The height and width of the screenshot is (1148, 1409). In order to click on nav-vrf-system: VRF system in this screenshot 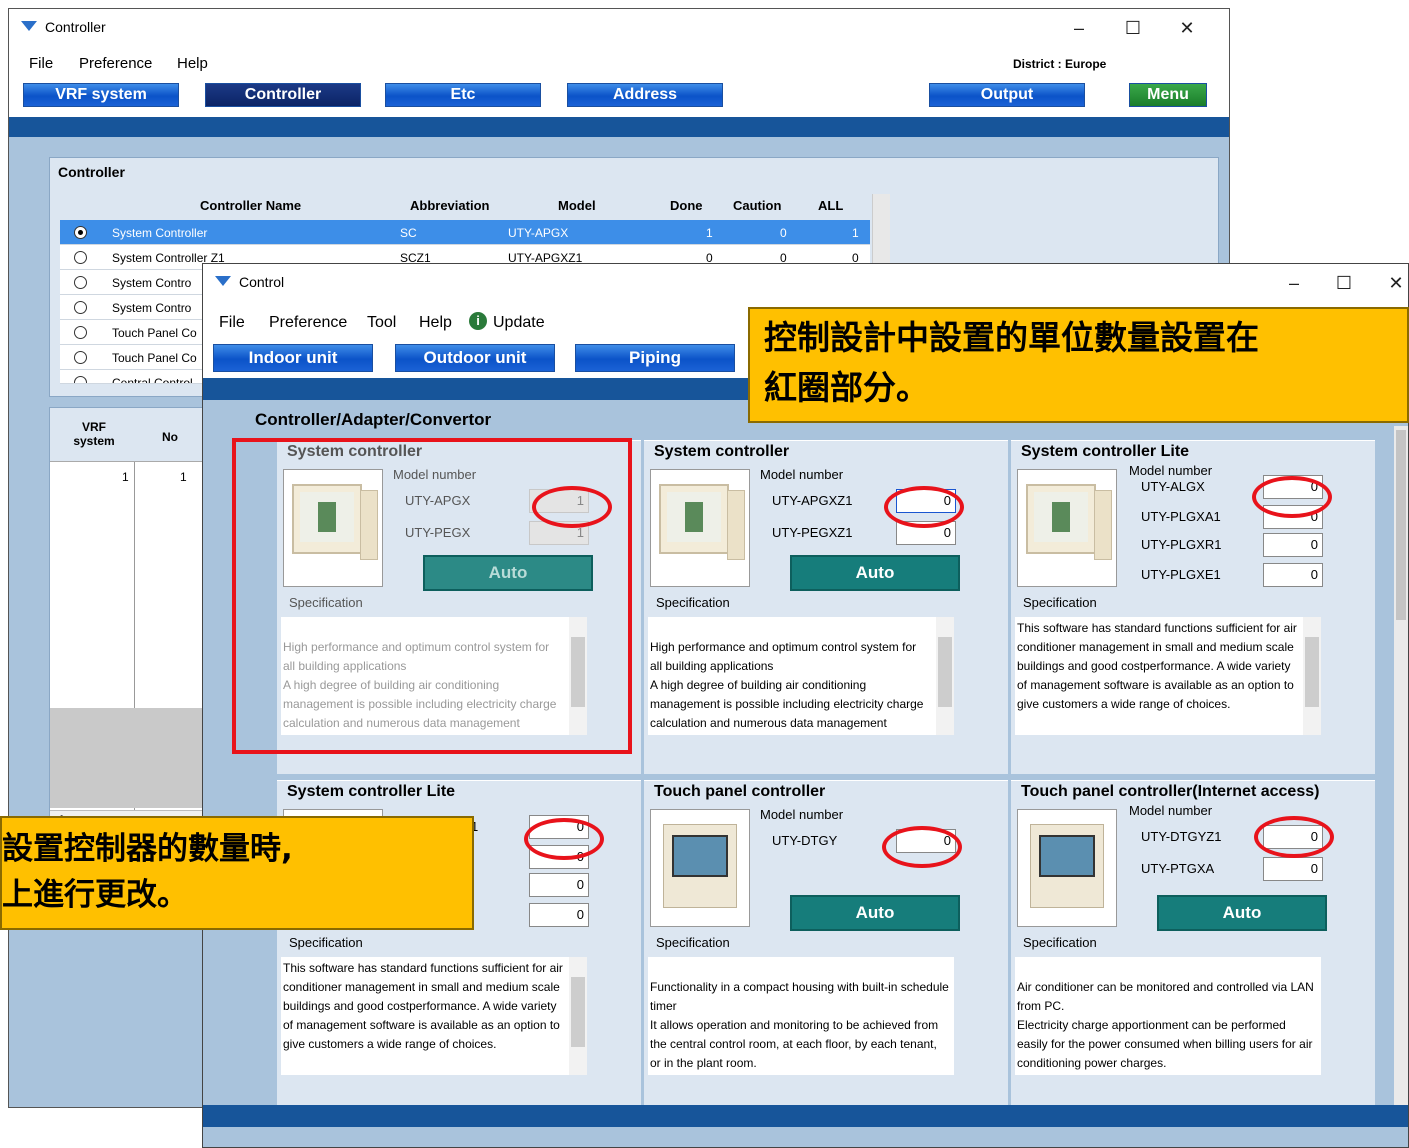, I will do `click(101, 95)`.